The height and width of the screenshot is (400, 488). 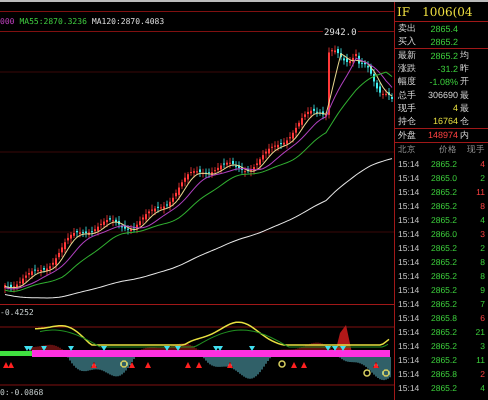 What do you see at coordinates (445, 121) in the screenshot?
I see `quote-value: 16764` at bounding box center [445, 121].